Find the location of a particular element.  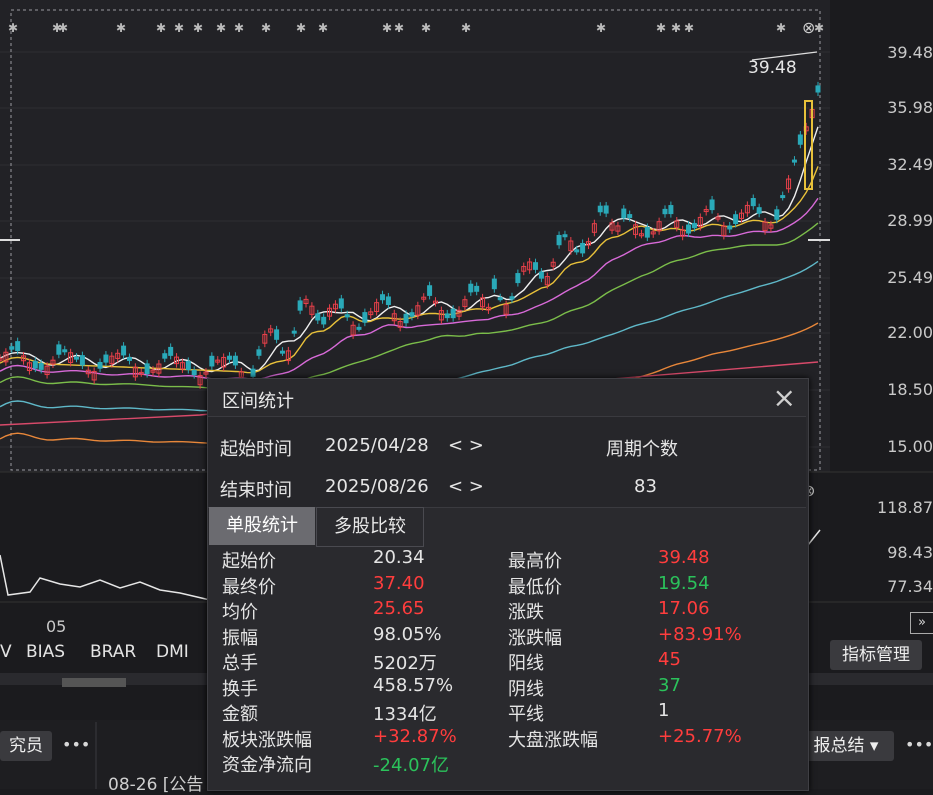

stat-label: 资金净流向 is located at coordinates (267, 765).